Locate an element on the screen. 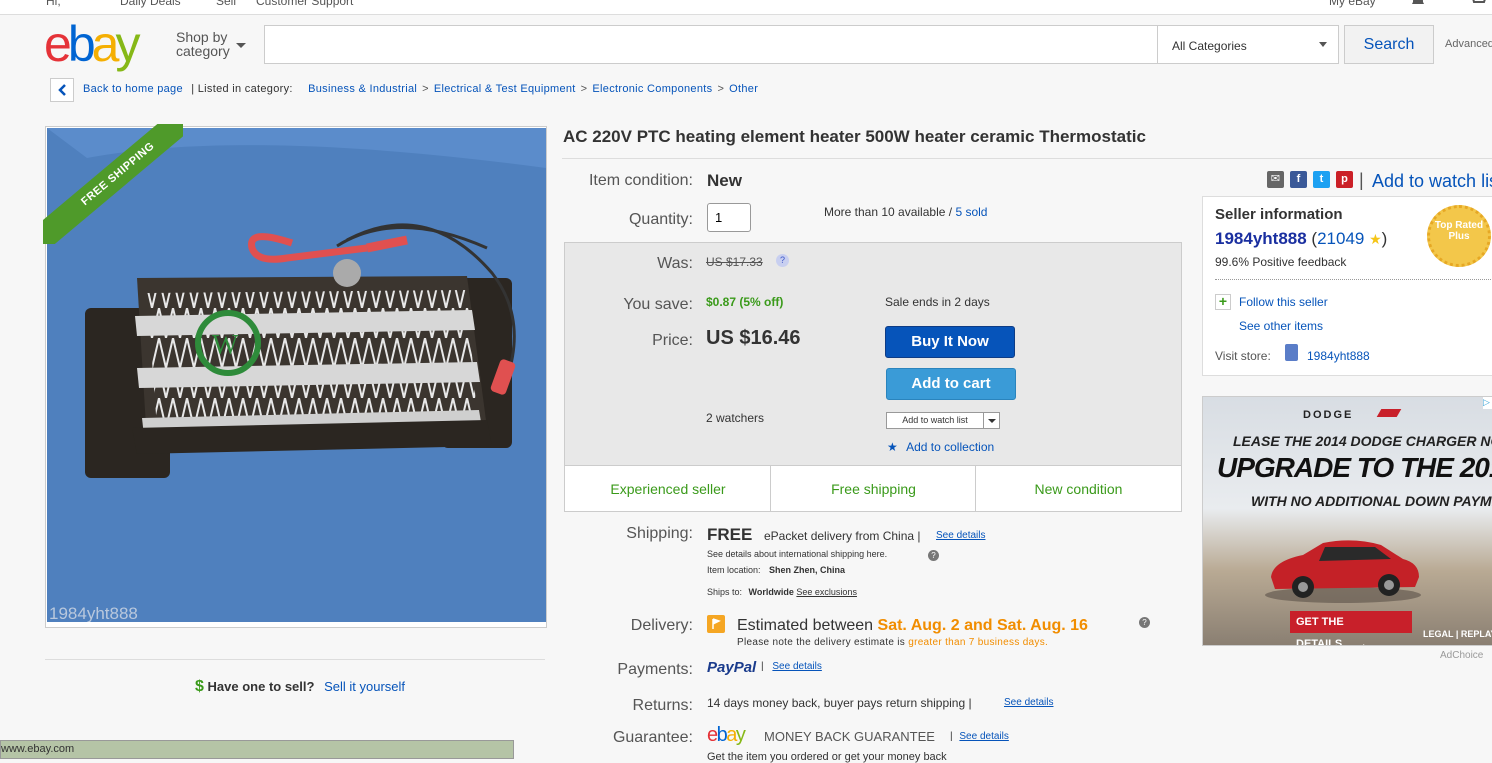 This screenshot has width=1492, height=763. quantity-label: Quantity: is located at coordinates (660, 219).